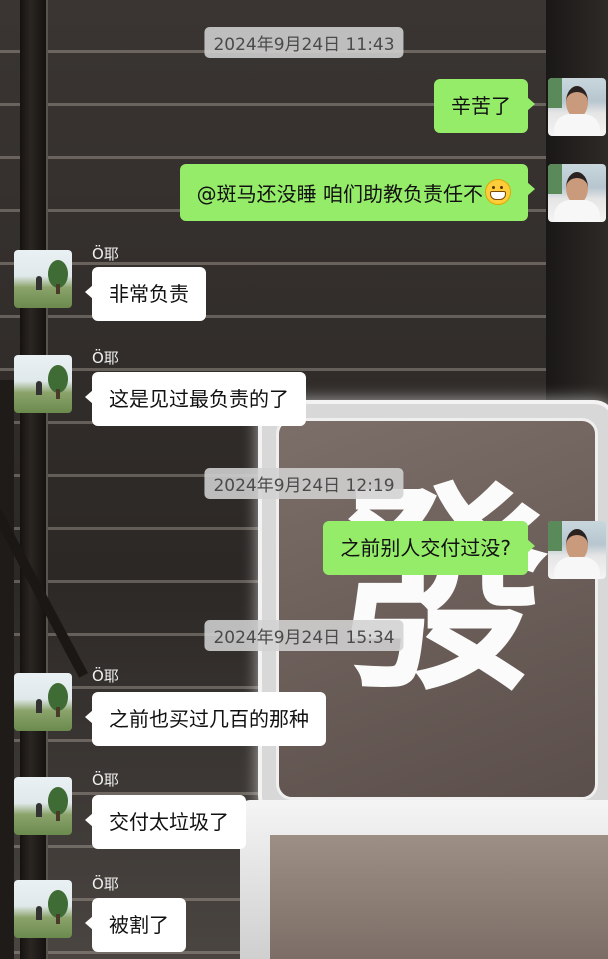 The image size is (608, 959). What do you see at coordinates (145, 294) in the screenshot?
I see `message-bubble-received: 非常负责` at bounding box center [145, 294].